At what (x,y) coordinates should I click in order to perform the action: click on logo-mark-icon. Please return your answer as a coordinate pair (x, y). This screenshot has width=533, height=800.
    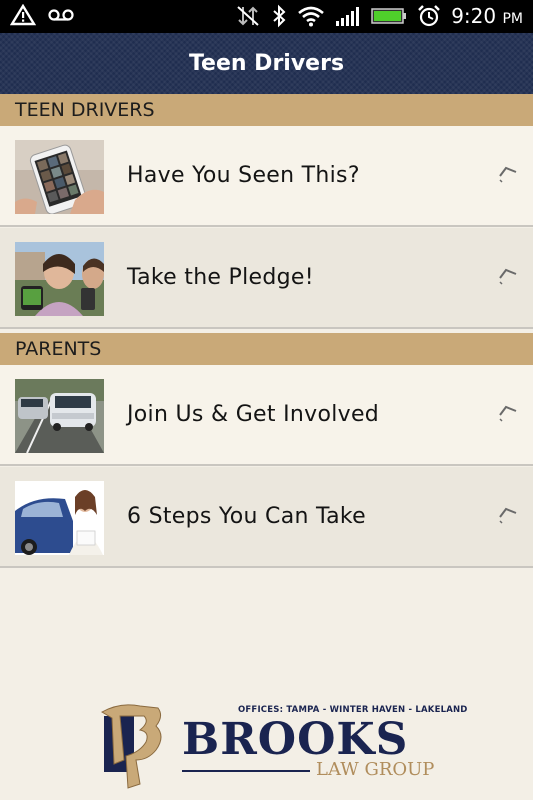
    Looking at the image, I should click on (135, 748).